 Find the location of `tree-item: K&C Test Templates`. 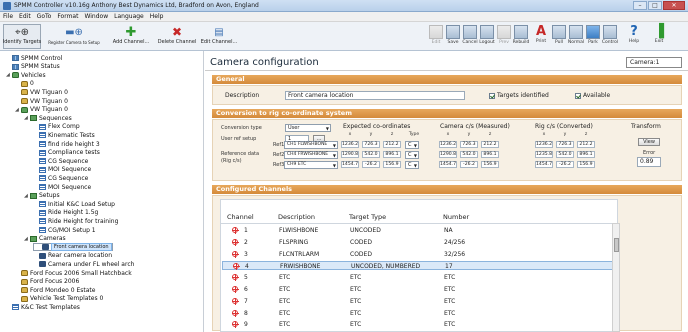

tree-item: K&C Test Templates is located at coordinates (43, 307).